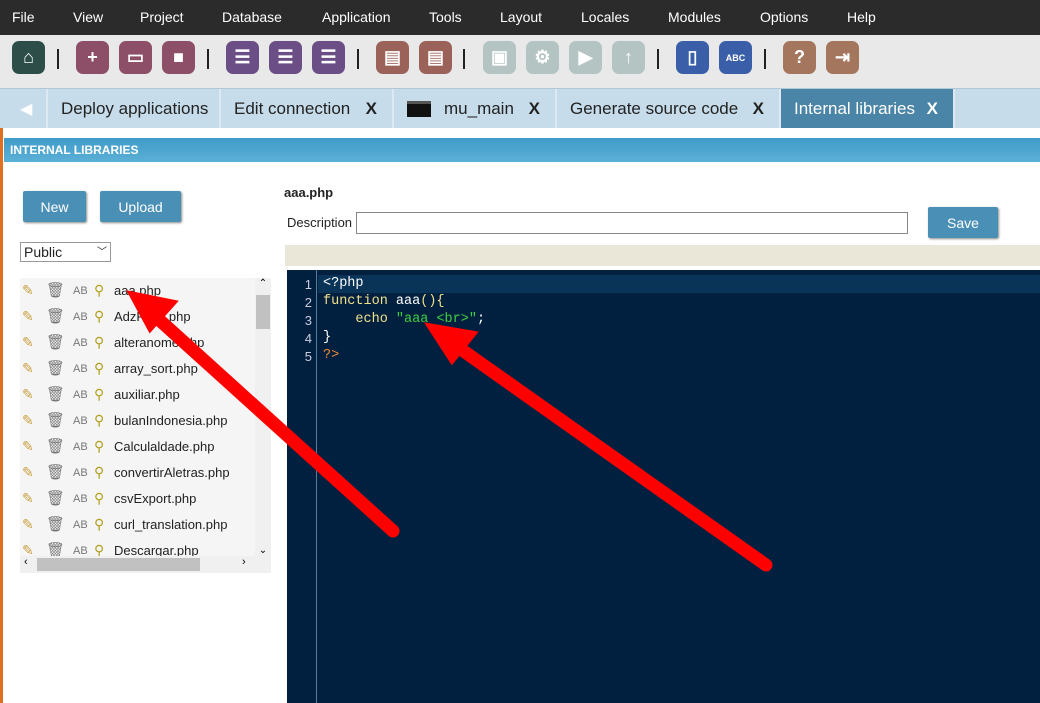  What do you see at coordinates (140, 206) in the screenshot?
I see `upload-button: Upload` at bounding box center [140, 206].